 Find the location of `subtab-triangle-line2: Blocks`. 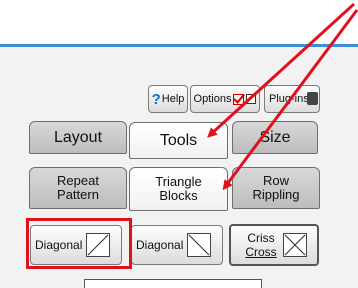

subtab-triangle-line2: Blocks is located at coordinates (178, 195).